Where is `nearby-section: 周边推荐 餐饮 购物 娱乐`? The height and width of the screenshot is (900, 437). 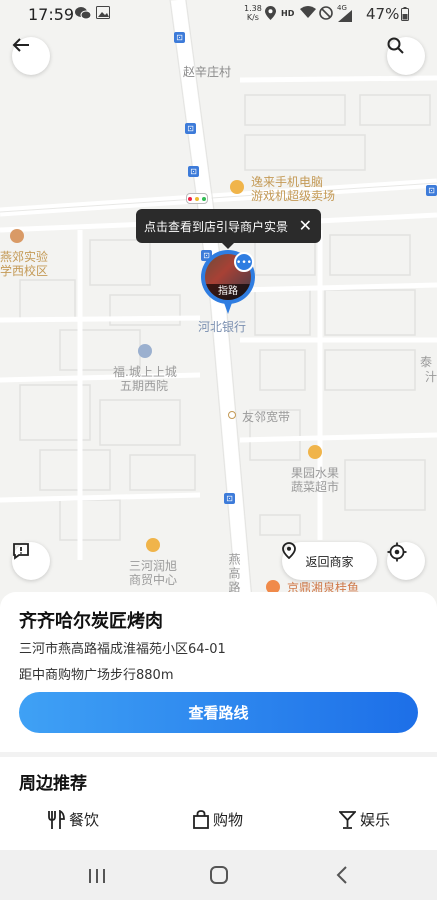
nearby-section: 周边推荐 餐饮 购物 娱乐 is located at coordinates (218, 803).